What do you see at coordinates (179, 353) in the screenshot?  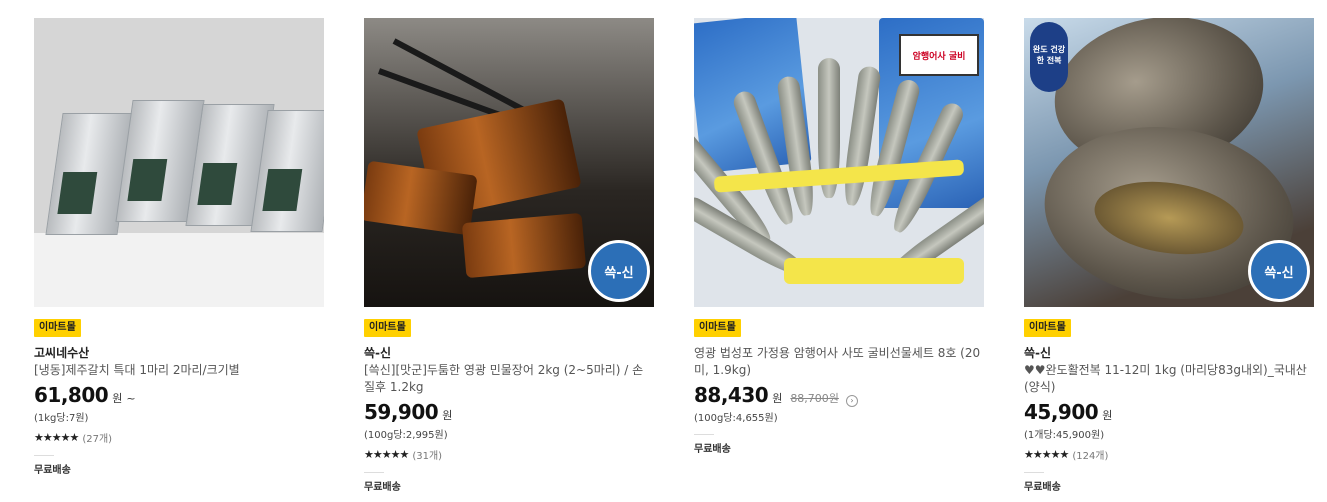 I see `brand-name: 고씨네수산` at bounding box center [179, 353].